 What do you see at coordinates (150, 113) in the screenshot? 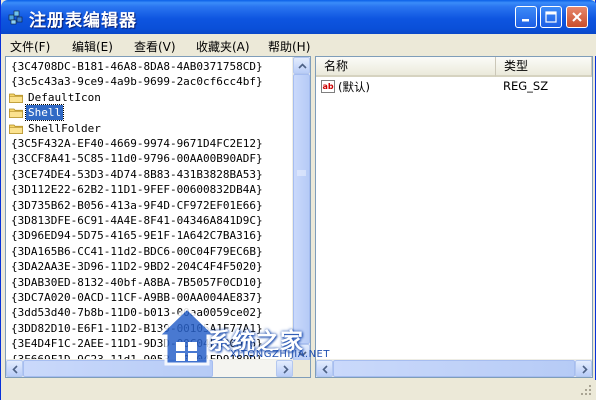
I see `tree-folder-item: Shell` at bounding box center [150, 113].